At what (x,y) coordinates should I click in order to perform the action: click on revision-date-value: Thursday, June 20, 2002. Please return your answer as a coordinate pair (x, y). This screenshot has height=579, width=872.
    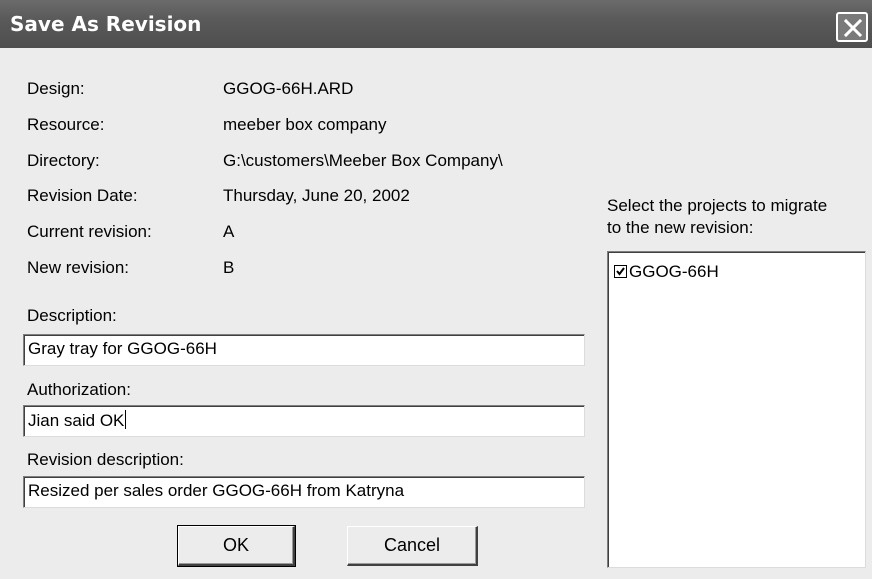
    Looking at the image, I should click on (316, 195).